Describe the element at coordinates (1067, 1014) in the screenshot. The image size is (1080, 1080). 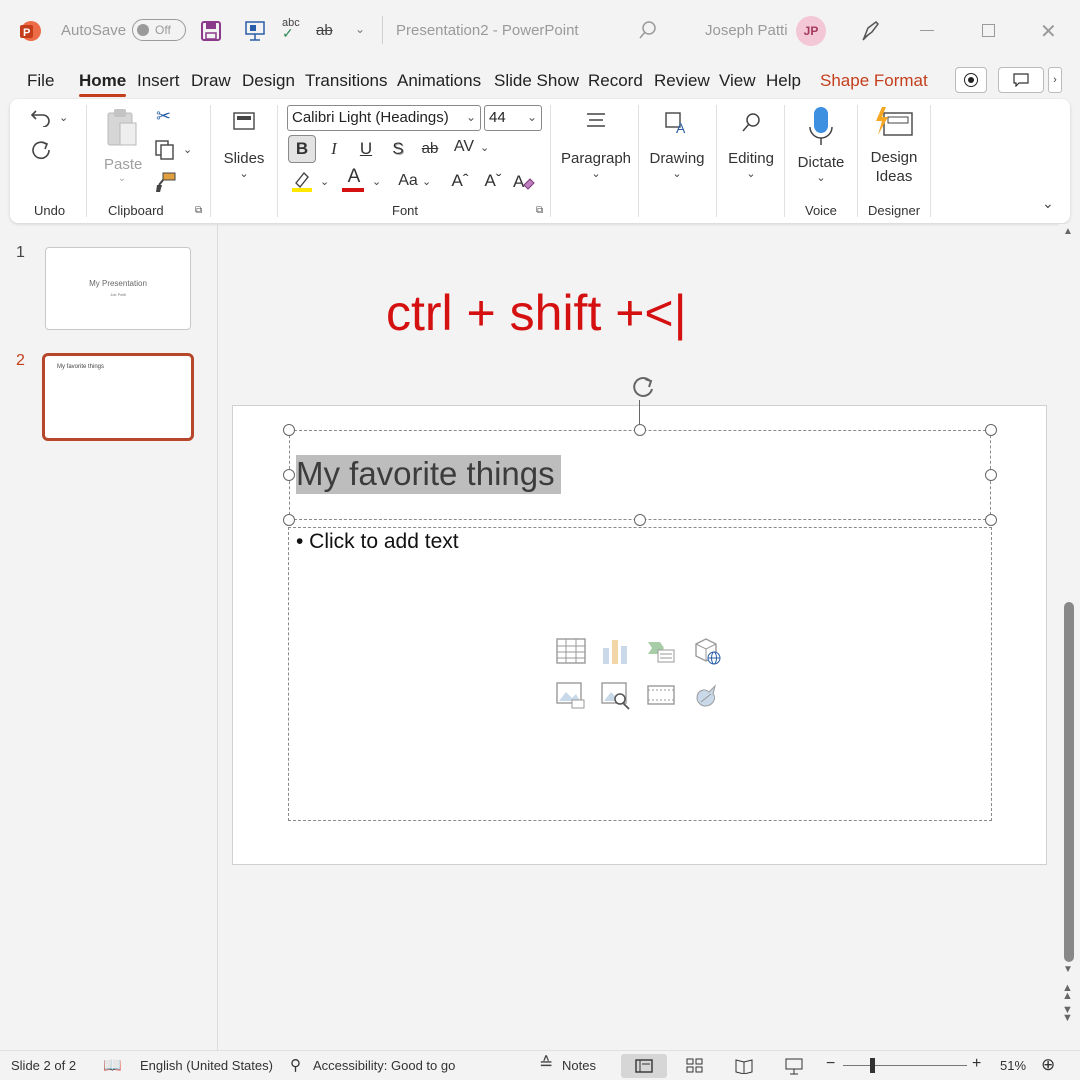
I see `next-slide-icon: ▼ ▼` at that location.